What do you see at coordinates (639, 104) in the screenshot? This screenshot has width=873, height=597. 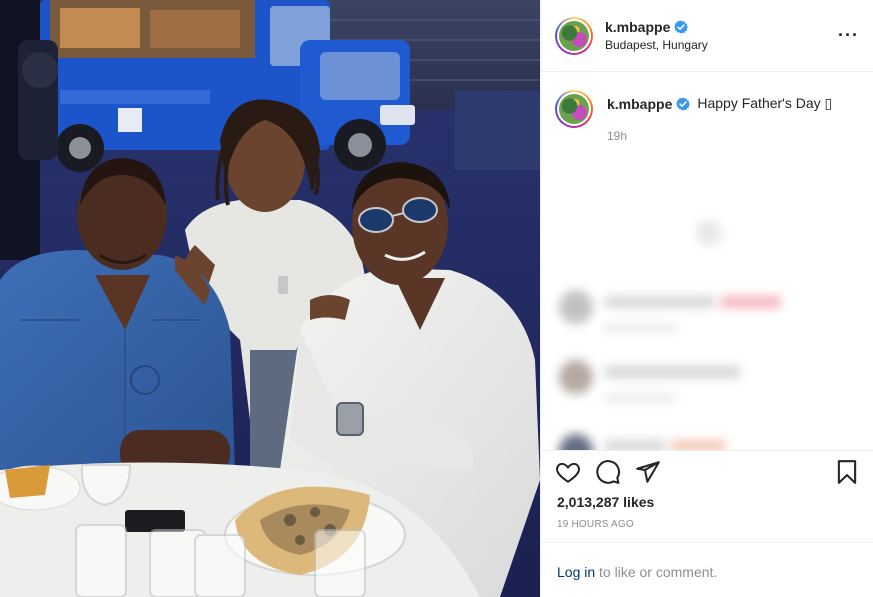 I see `caption-username: k.mbappe` at bounding box center [639, 104].